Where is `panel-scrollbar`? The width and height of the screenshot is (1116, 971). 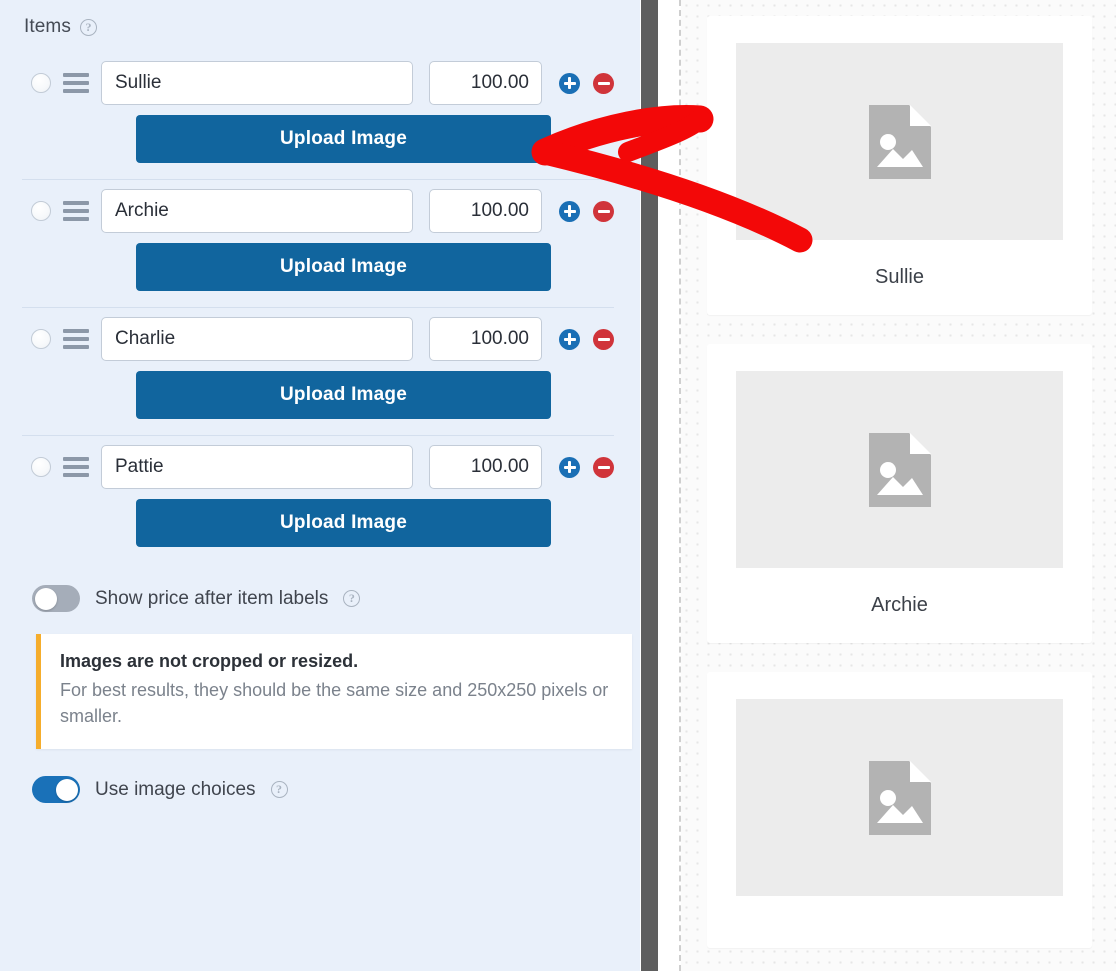 panel-scrollbar is located at coordinates (649, 485).